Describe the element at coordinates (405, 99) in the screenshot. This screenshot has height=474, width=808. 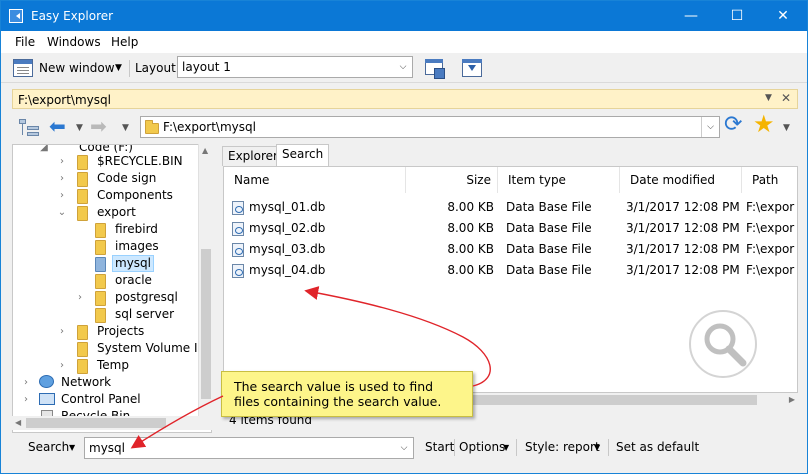
I see `panel-path-bar: F:\export\mysql ▼ ✕` at that location.